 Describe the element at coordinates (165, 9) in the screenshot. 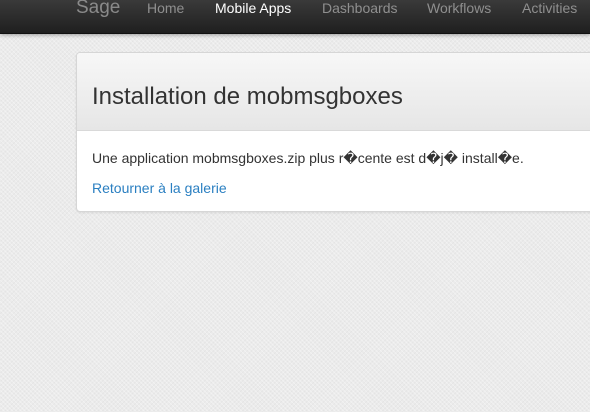

I see `nav-item-home: Home` at that location.